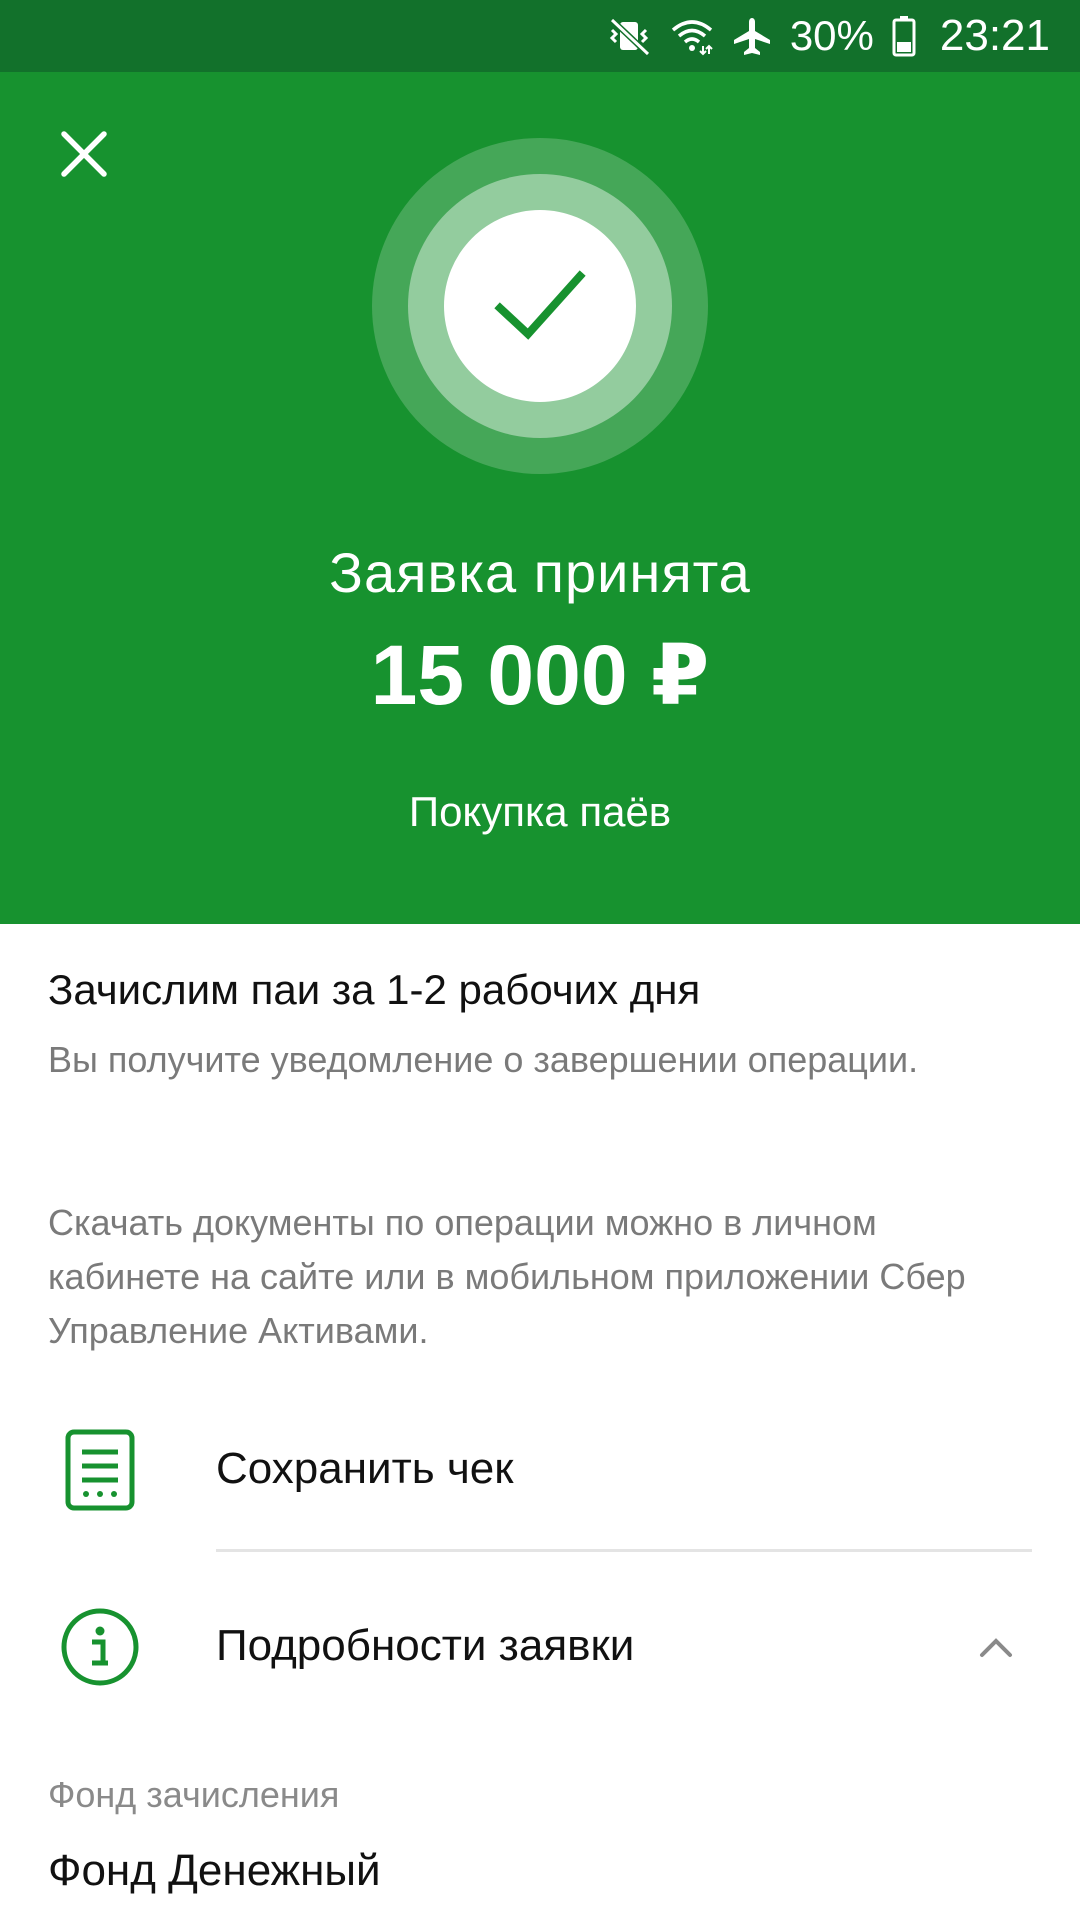 Image resolution: width=1080 pixels, height=1920 pixels. I want to click on vibrate-mute-icon, so click(630, 36).